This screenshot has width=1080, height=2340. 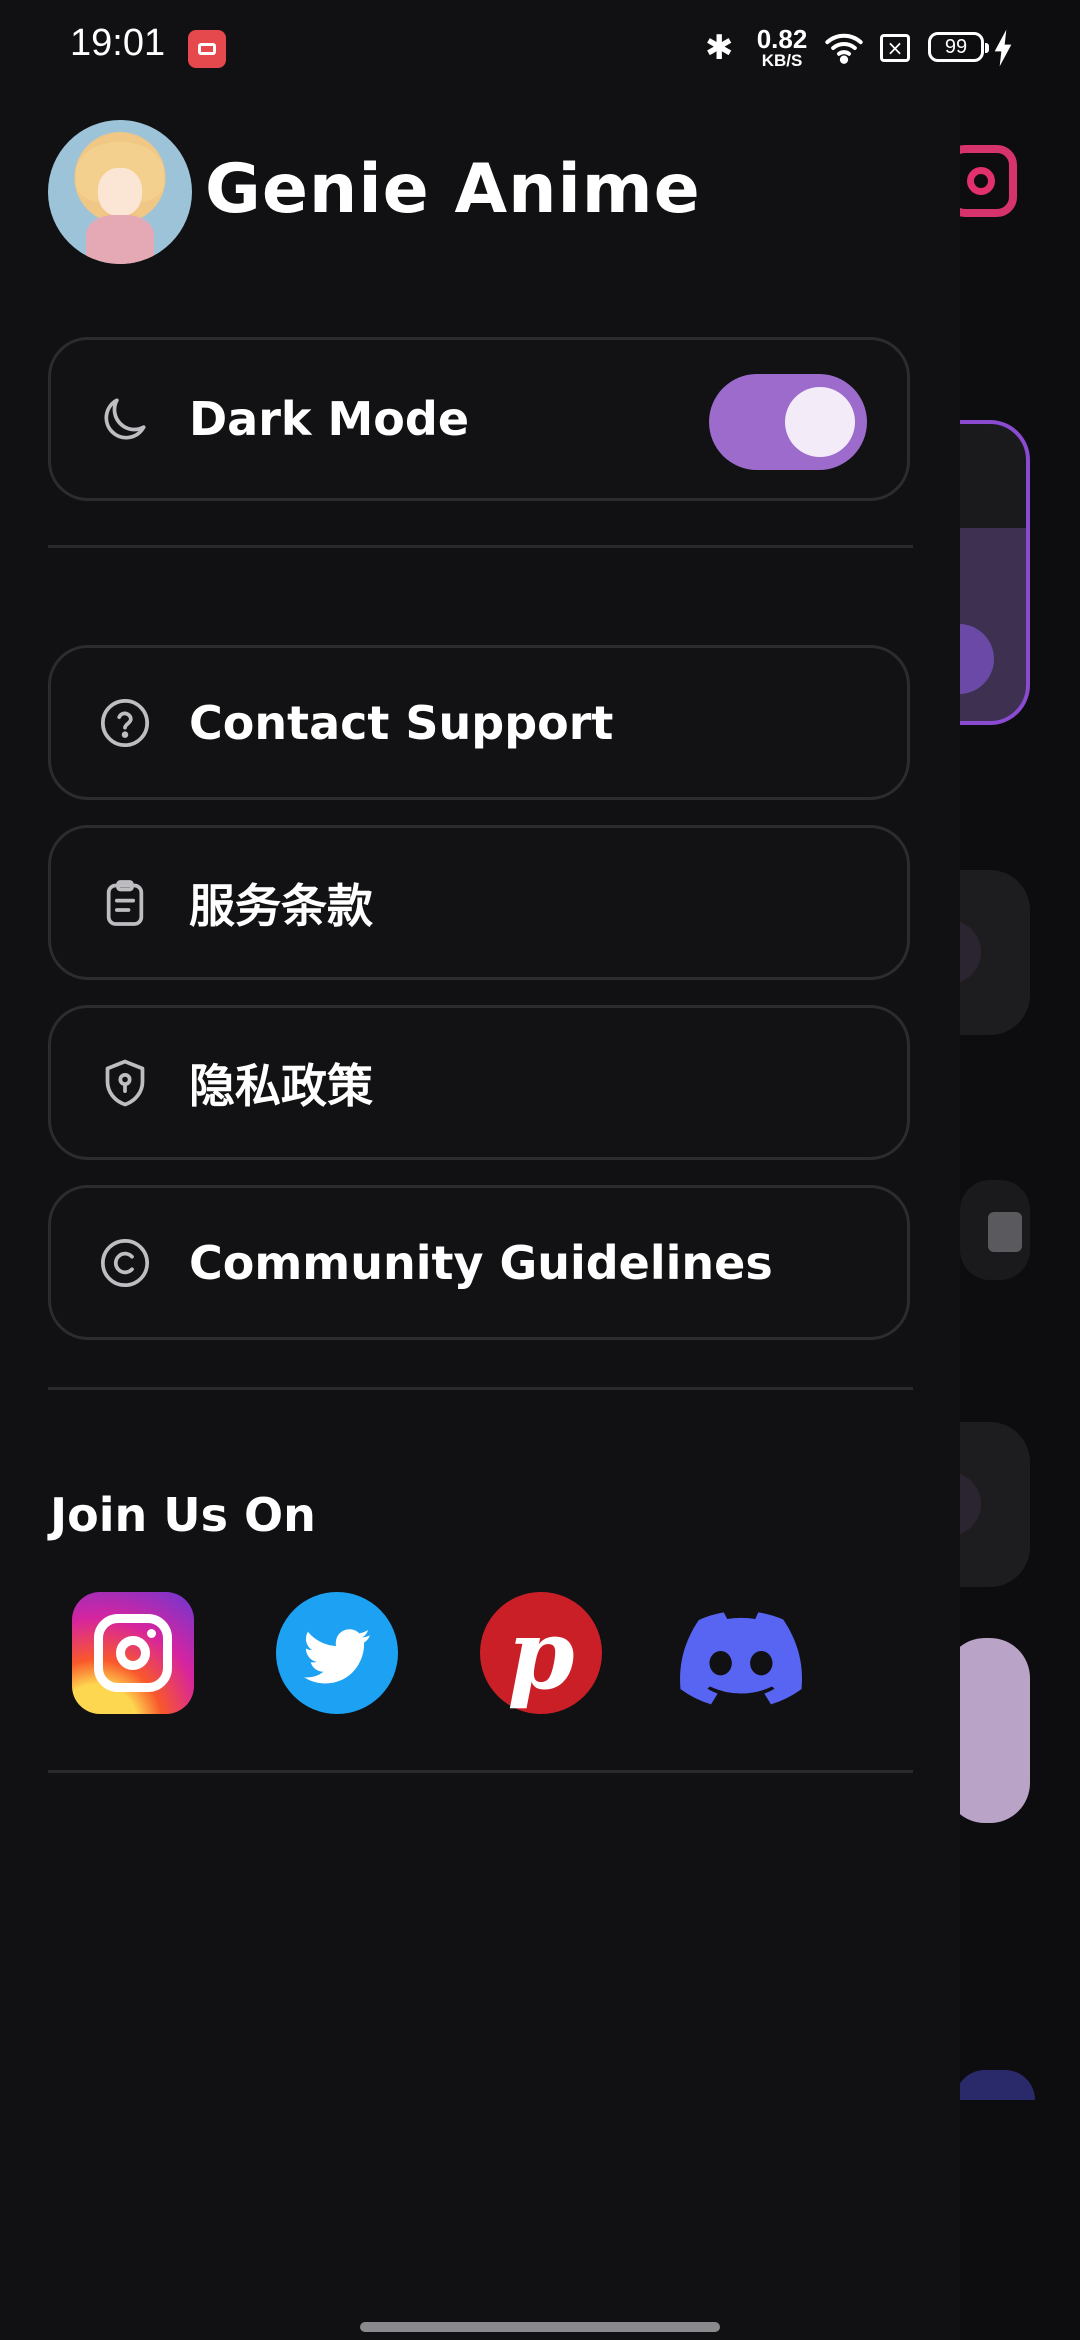 What do you see at coordinates (741, 1658) in the screenshot?
I see `discord-icon` at bounding box center [741, 1658].